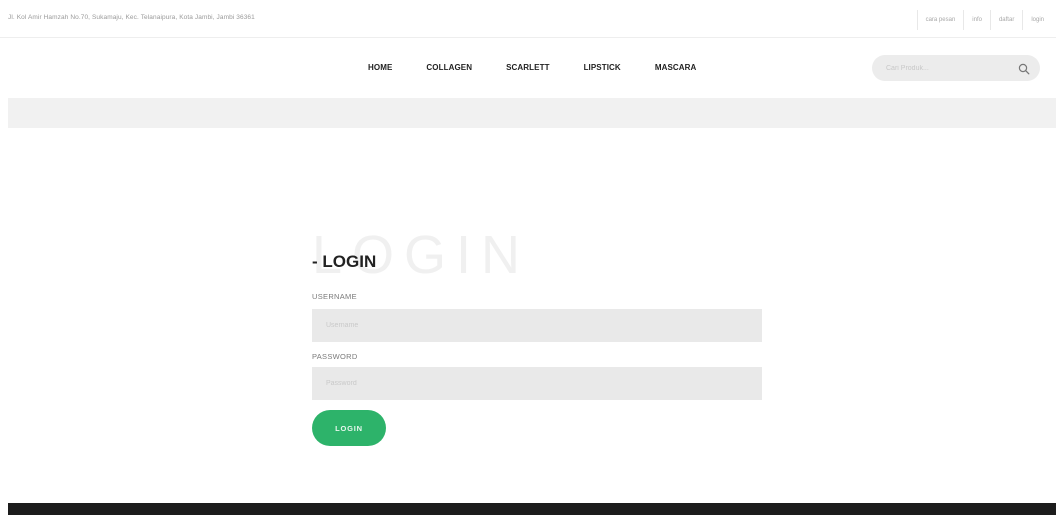  What do you see at coordinates (1037, 20) in the screenshot?
I see `top-link-login: login` at bounding box center [1037, 20].